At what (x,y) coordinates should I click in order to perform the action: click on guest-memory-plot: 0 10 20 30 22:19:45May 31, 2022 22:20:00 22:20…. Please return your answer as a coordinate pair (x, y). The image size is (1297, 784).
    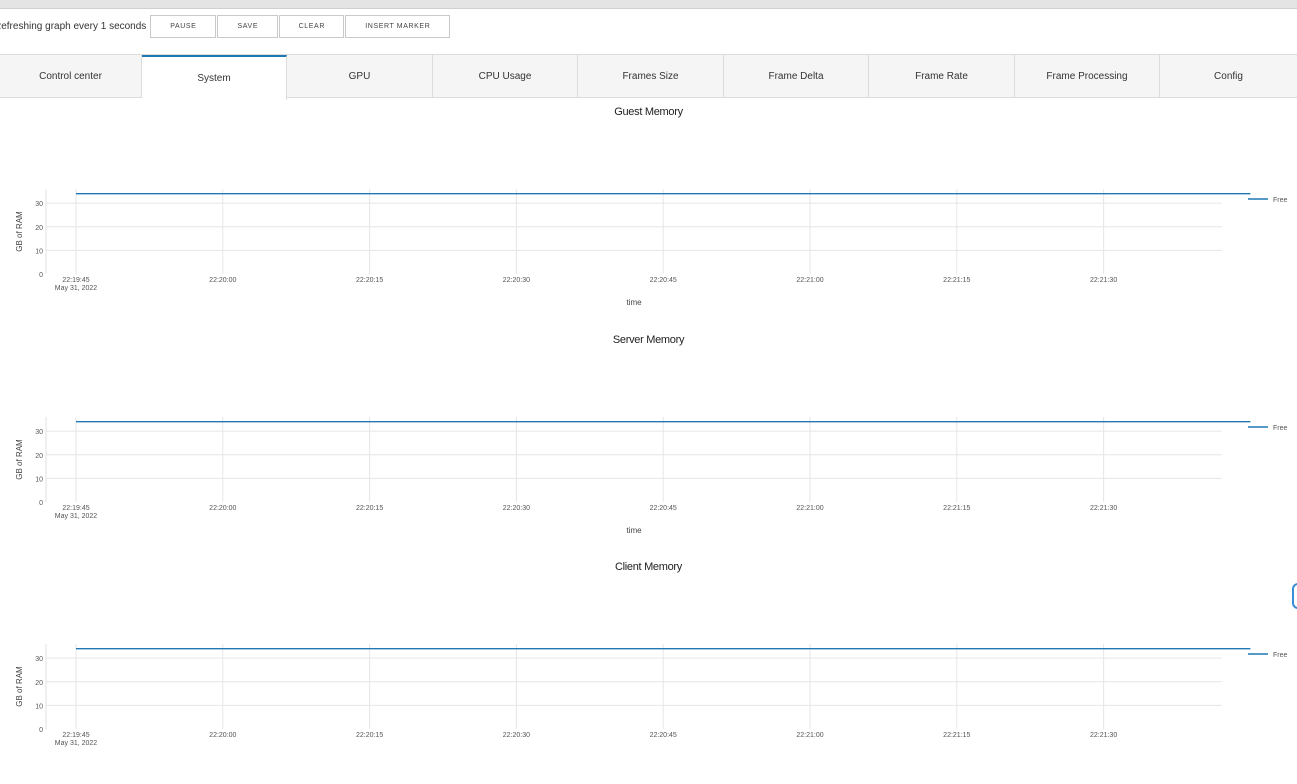
    Looking at the image, I should click on (651, 248).